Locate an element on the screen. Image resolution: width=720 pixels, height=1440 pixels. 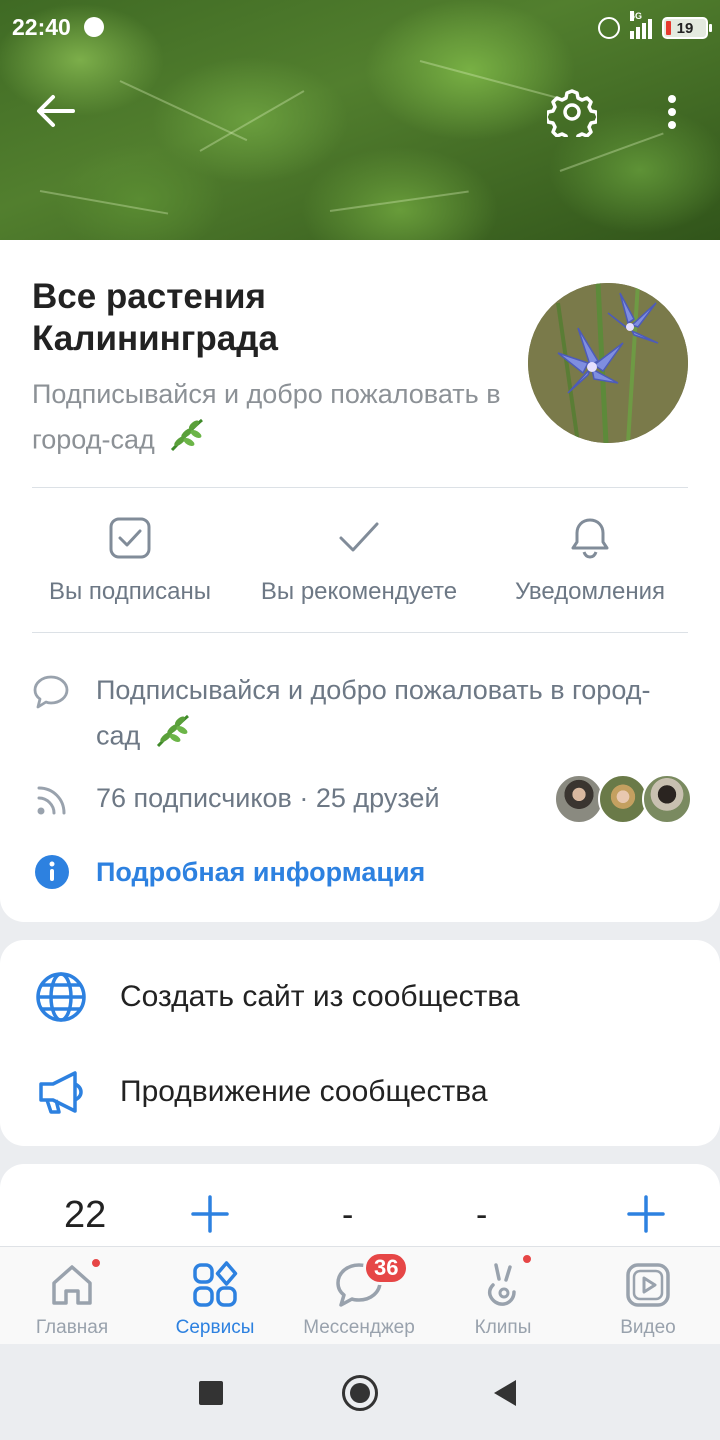
notifications-button: Уведомления is located at coordinates (590, 561).